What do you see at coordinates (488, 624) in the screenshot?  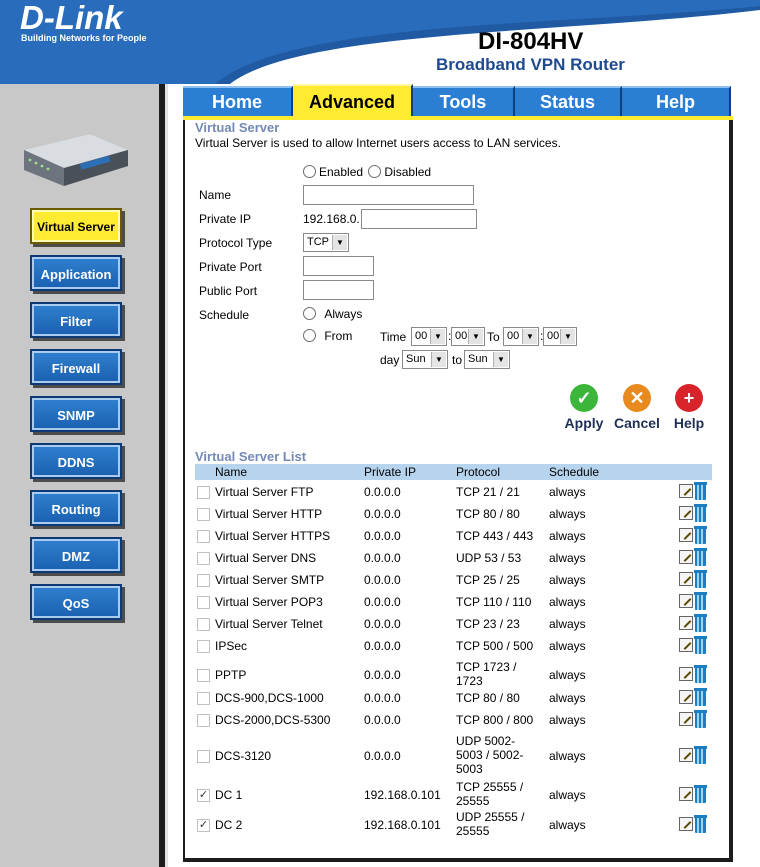 I see `row-protocol: TCP 23 / 23` at bounding box center [488, 624].